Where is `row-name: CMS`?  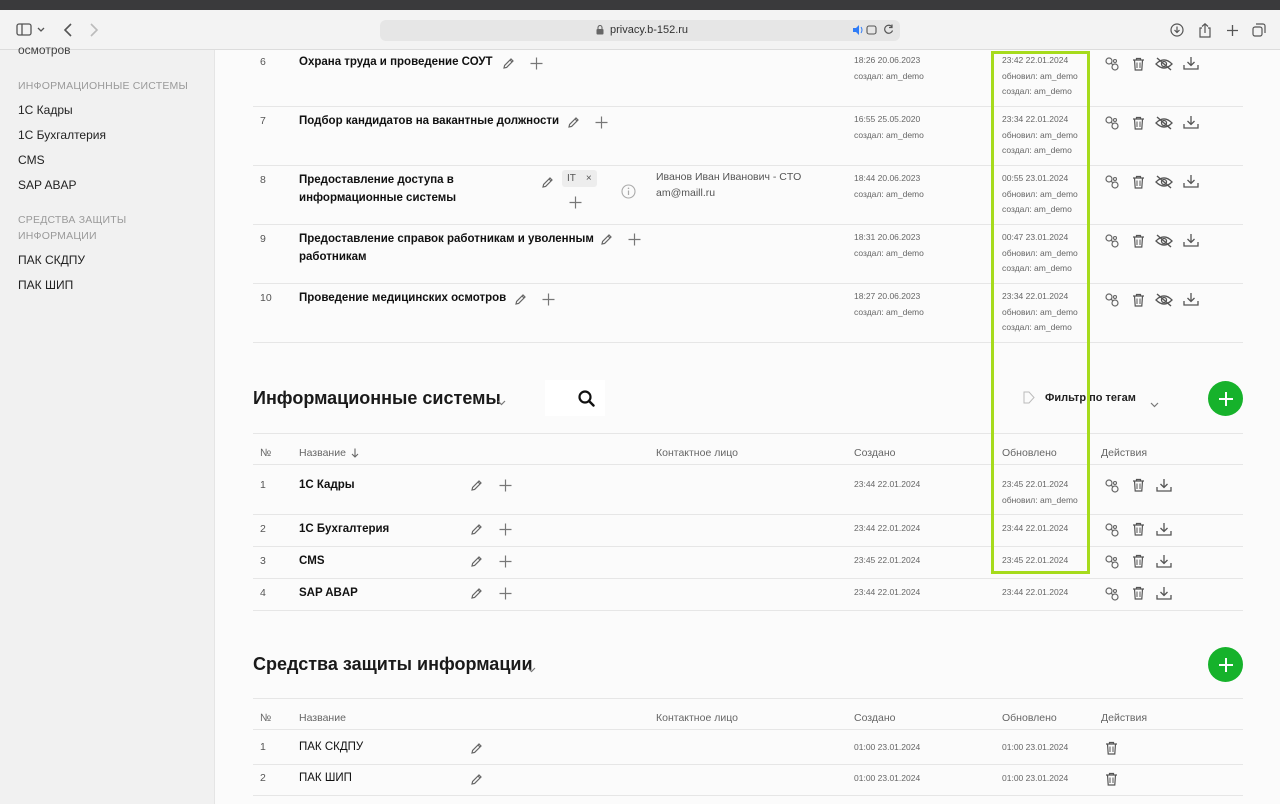 row-name: CMS is located at coordinates (312, 561).